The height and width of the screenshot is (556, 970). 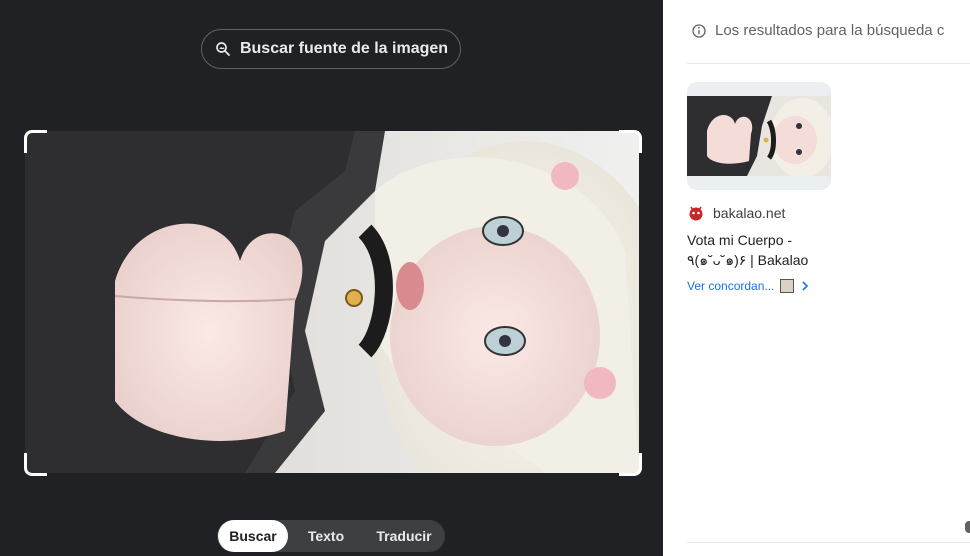 What do you see at coordinates (35, 141) in the screenshot?
I see `crop-handle-top-left` at bounding box center [35, 141].